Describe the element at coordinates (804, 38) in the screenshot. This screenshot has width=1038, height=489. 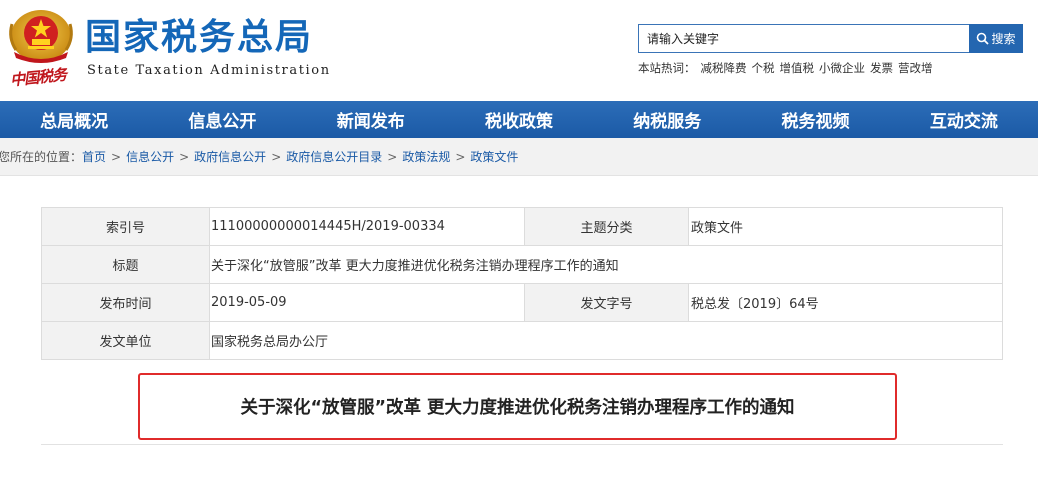
I see `search-input` at that location.